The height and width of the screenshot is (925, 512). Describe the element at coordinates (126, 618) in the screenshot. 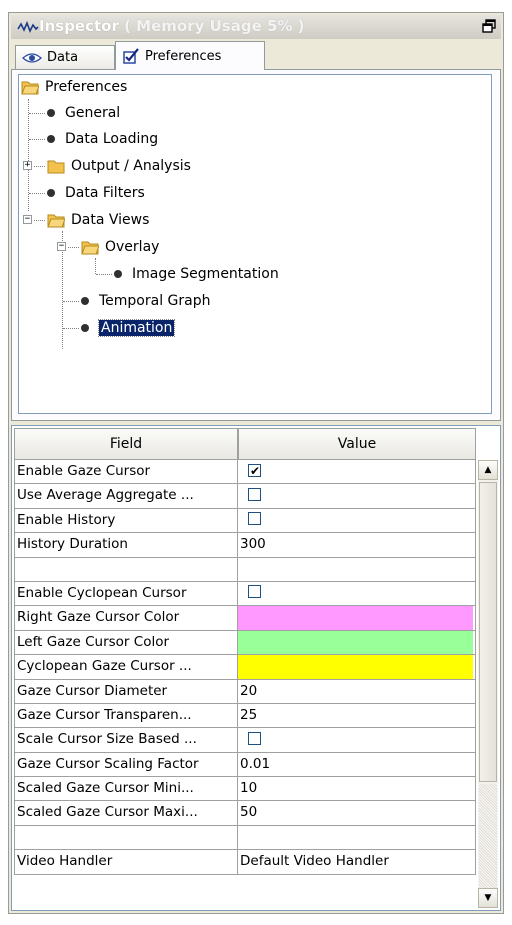

I see `field-name-cell: Right Gaze Cursor Color` at that location.